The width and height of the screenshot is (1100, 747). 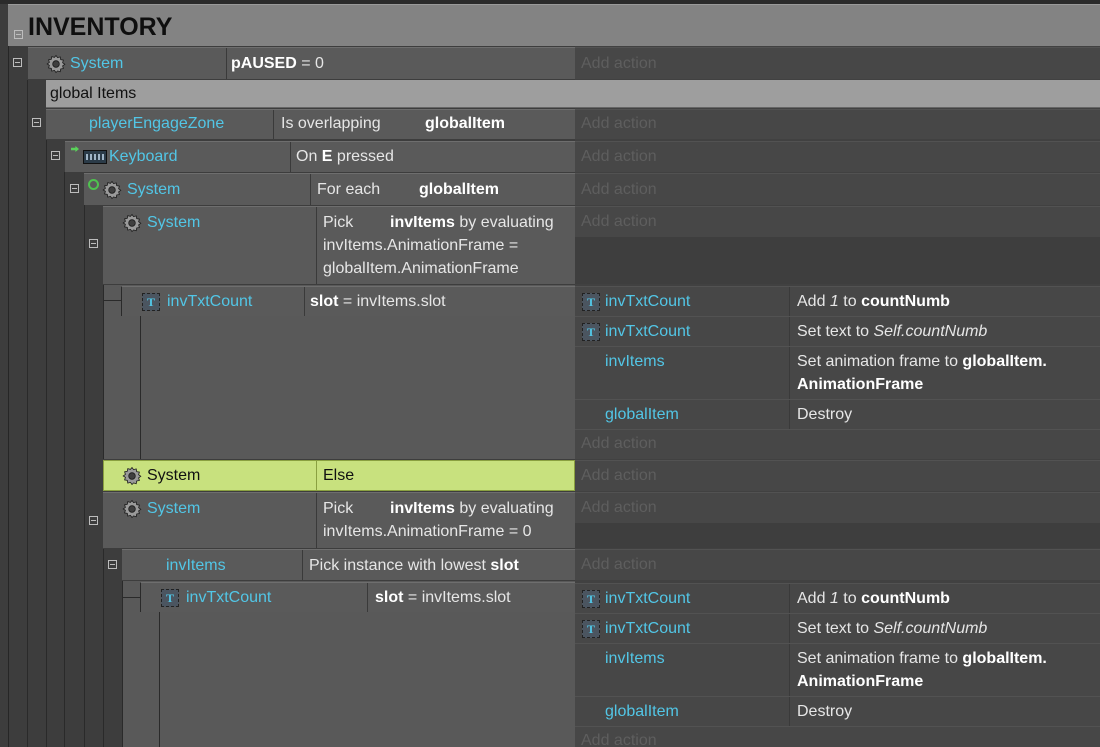 What do you see at coordinates (345, 157) in the screenshot?
I see `condition-text: On E pressed` at bounding box center [345, 157].